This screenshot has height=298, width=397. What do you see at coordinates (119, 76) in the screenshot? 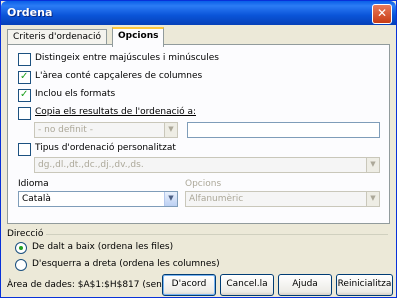
I see `has-headers-label: L'àrea conté capçaleres de columnes` at bounding box center [119, 76].